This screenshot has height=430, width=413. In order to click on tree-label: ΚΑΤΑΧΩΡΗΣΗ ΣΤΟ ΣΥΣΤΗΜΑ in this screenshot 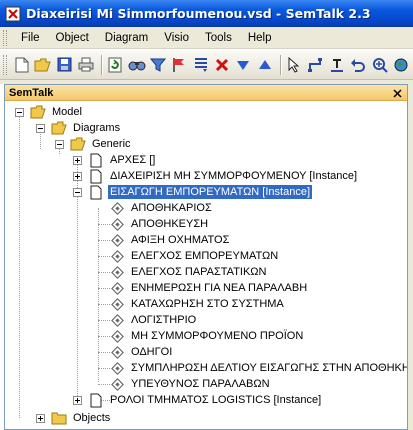, I will do `click(207, 304)`.